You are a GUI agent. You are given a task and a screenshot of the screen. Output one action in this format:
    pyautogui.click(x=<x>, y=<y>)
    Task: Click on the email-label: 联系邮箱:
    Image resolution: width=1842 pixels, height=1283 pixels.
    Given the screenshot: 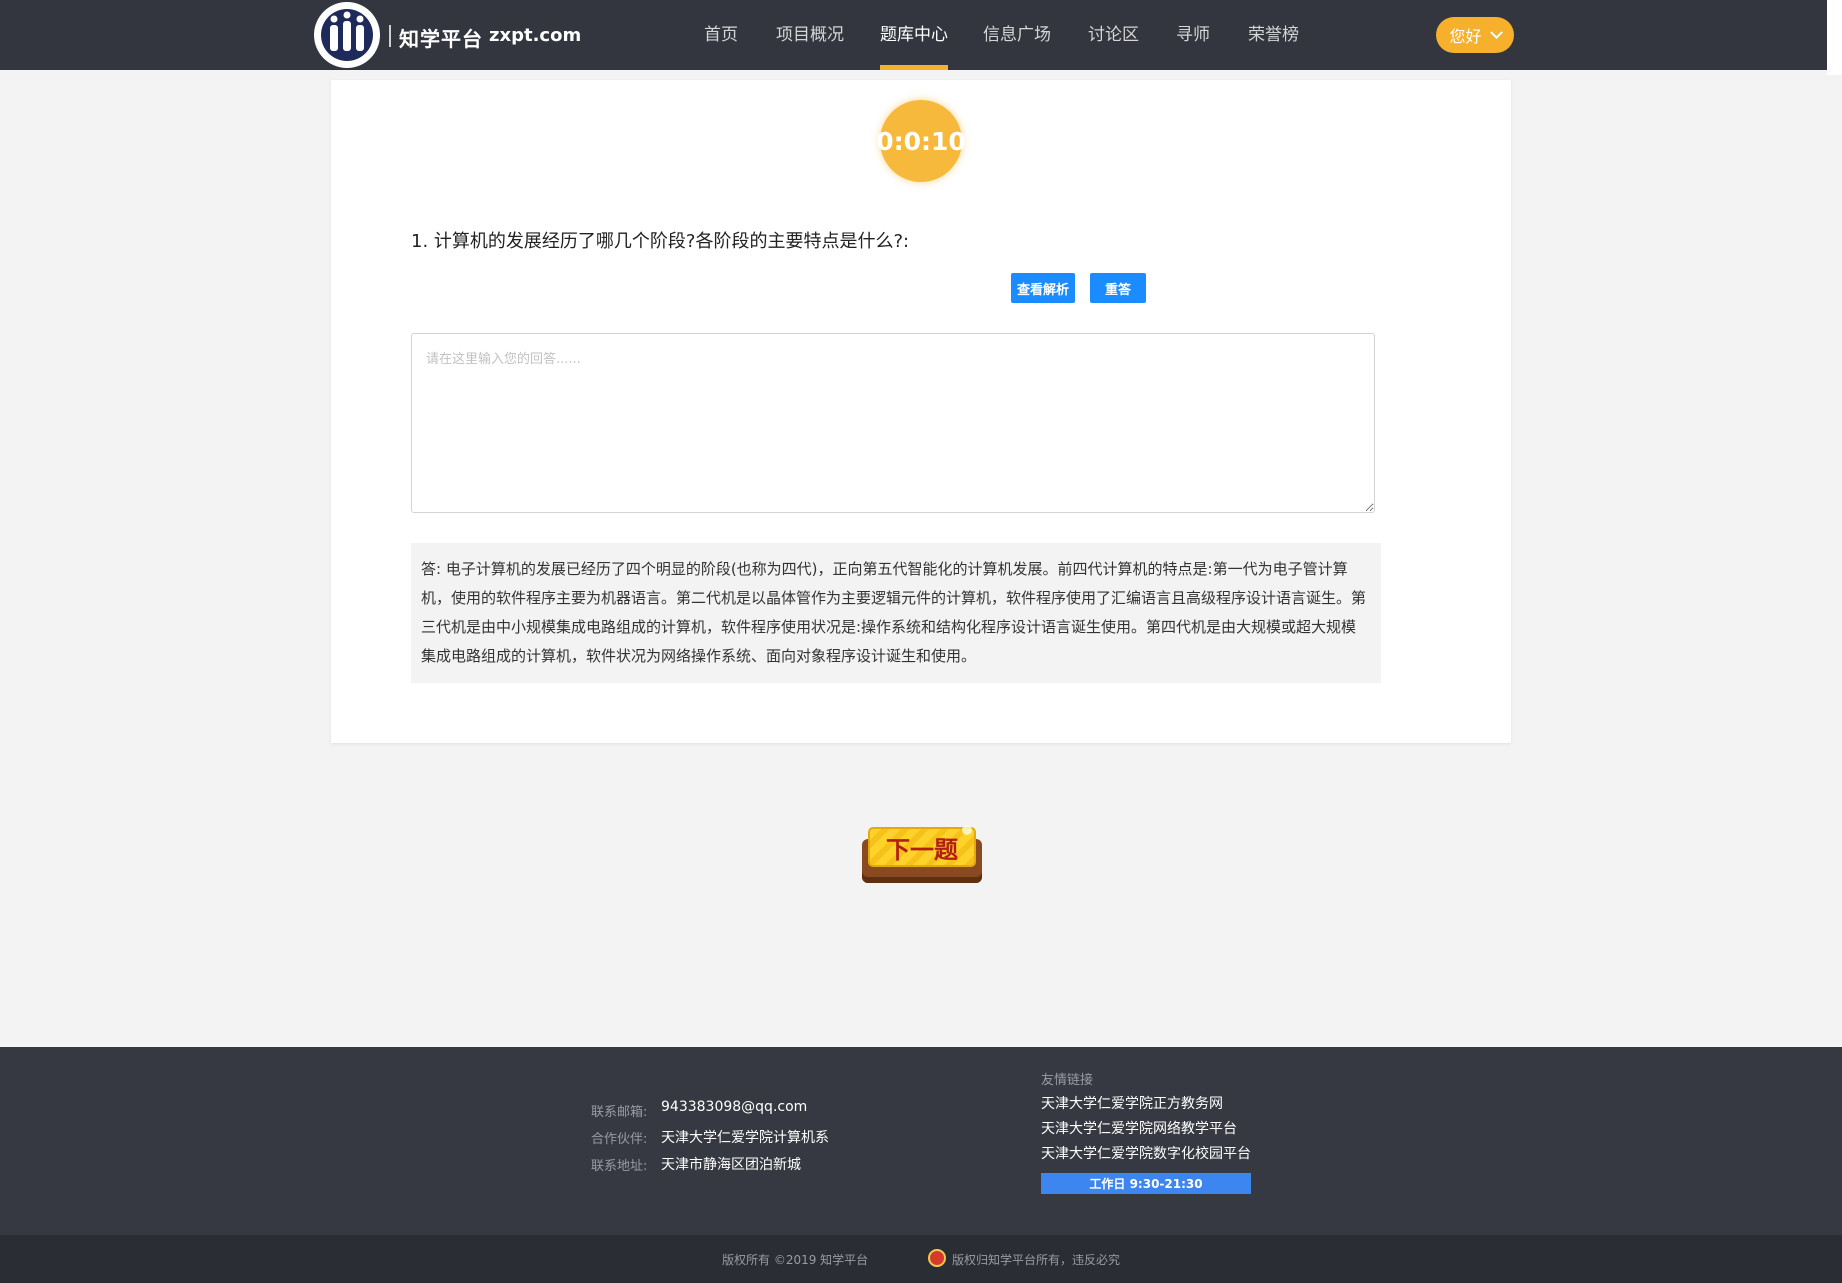 What is the action you would take?
    pyautogui.click(x=619, y=1112)
    